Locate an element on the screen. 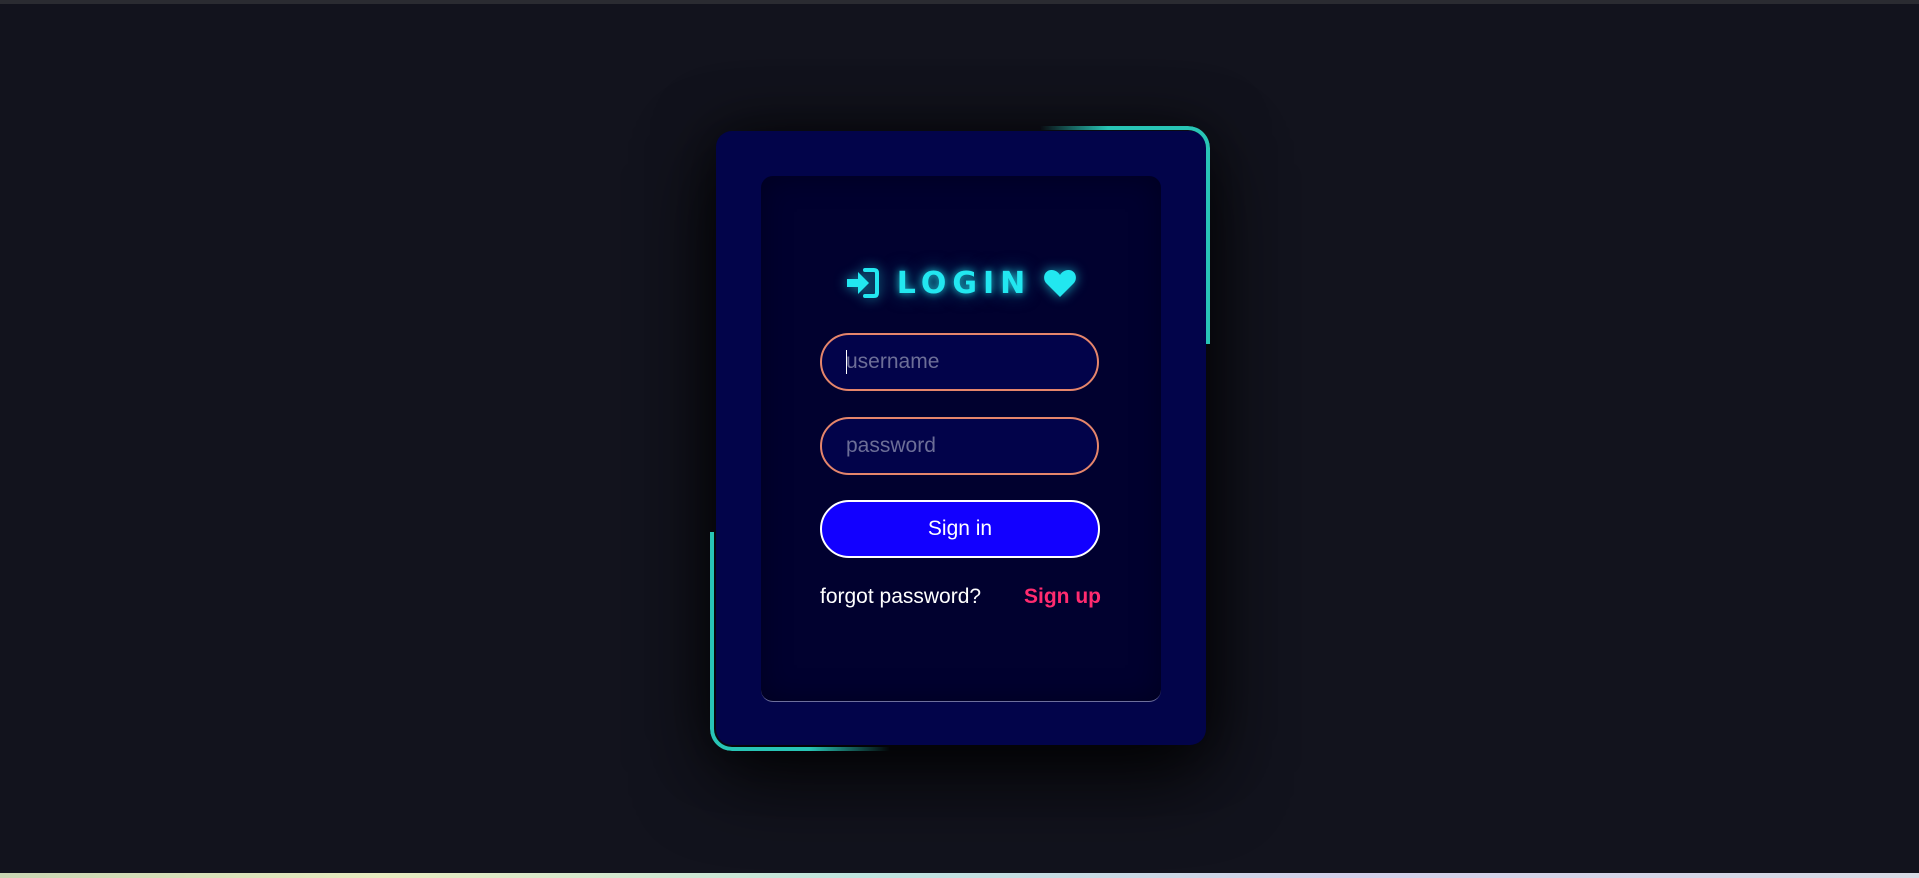 This screenshot has width=1919, height=878. username-input is located at coordinates (959, 362).